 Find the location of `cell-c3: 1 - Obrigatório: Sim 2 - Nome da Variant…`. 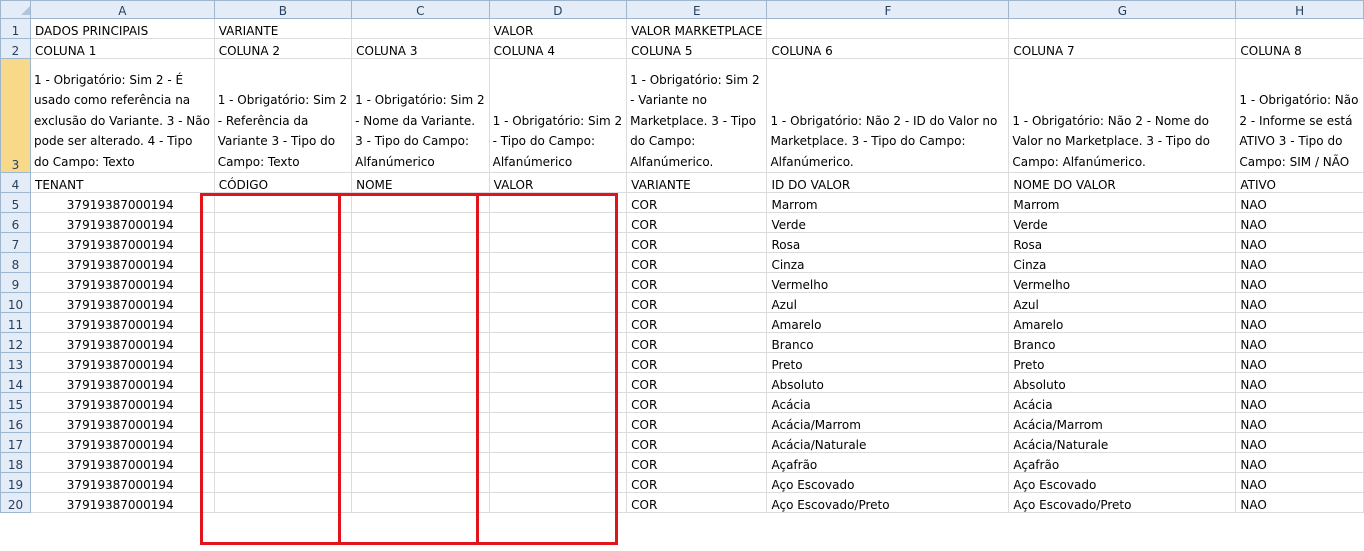

cell-c3: 1 - Obrigatório: Sim 2 - Nome da Variant… is located at coordinates (420, 115).